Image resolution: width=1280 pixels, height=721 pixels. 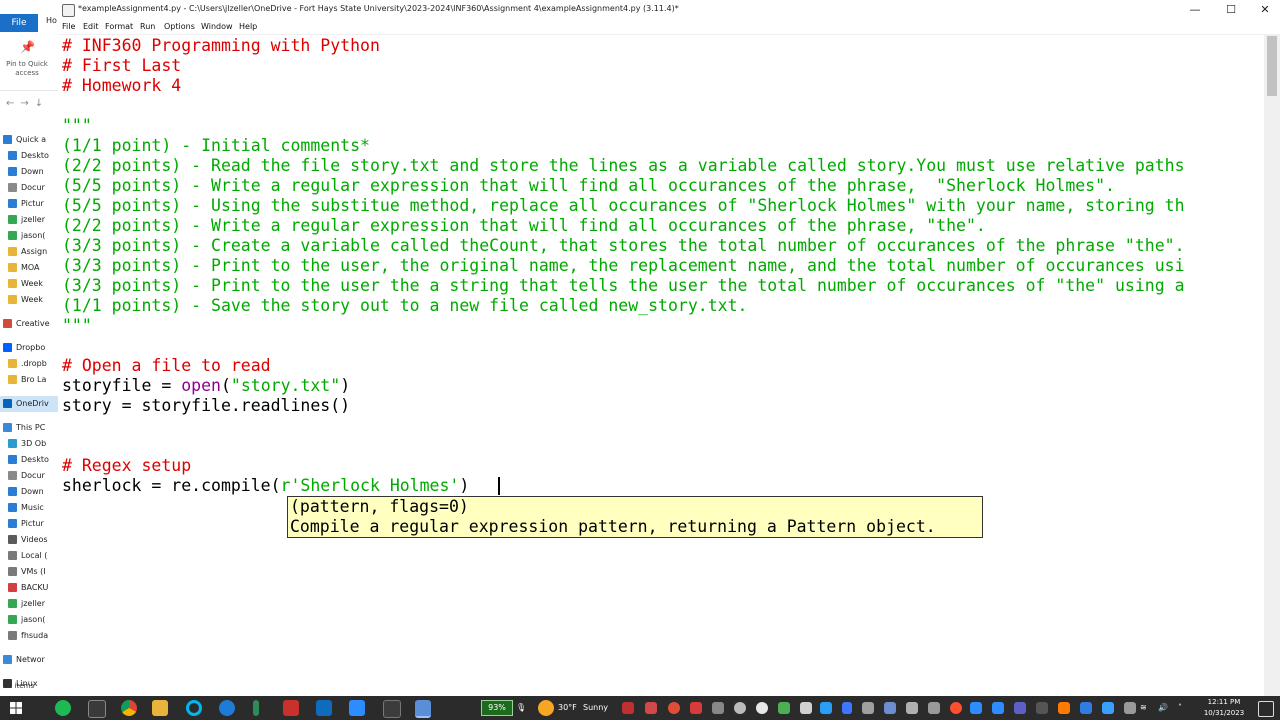 What do you see at coordinates (29, 444) in the screenshot?
I see `nav-item: 3D Ob` at bounding box center [29, 444].